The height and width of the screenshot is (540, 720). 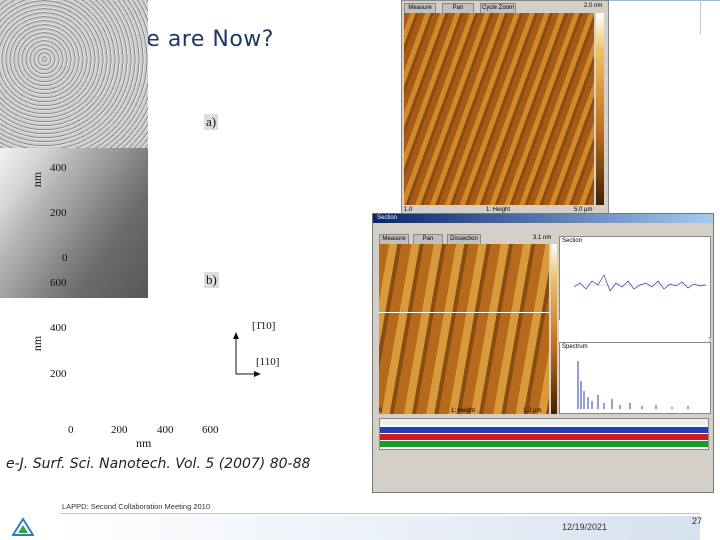 I want to click on panel-a-label: a), so click(x=211, y=122).